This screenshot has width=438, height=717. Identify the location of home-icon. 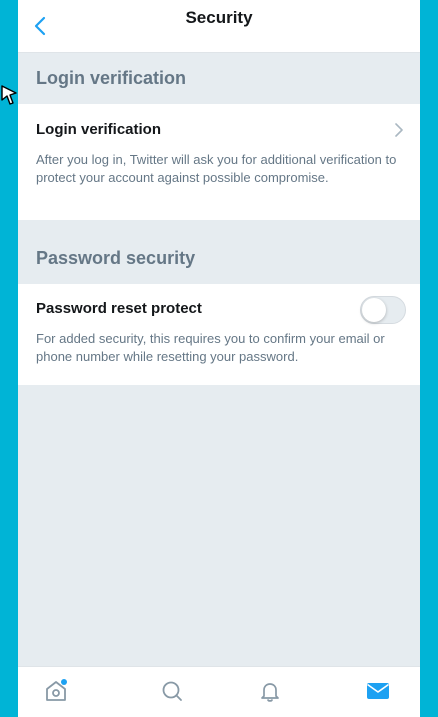
(56, 690).